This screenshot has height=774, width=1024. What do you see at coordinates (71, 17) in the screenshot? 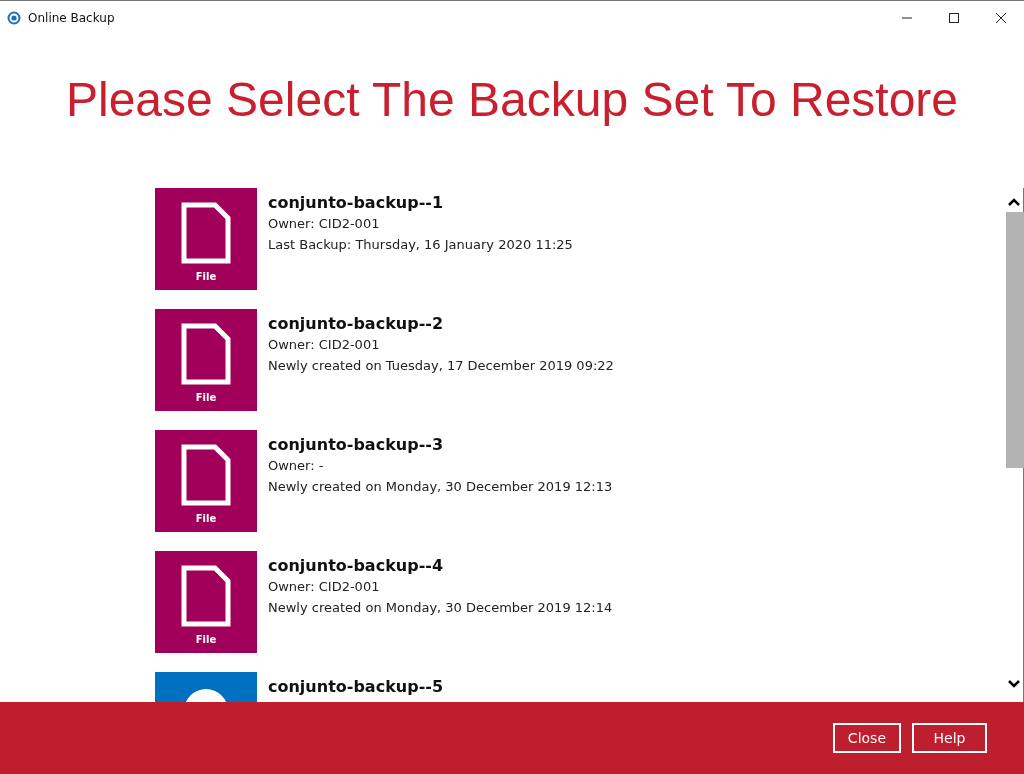
I see `window-title: Online Backup` at bounding box center [71, 17].